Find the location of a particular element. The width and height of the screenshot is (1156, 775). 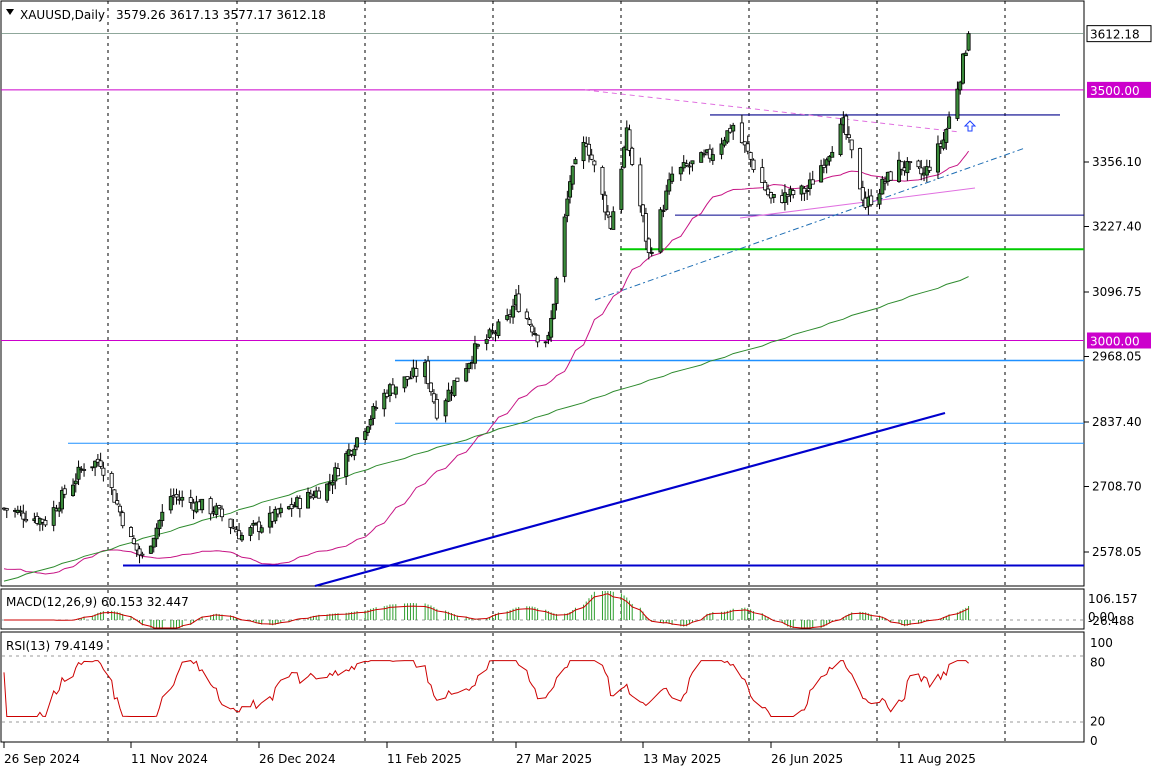

up-arrow-icon is located at coordinates (970, 126).